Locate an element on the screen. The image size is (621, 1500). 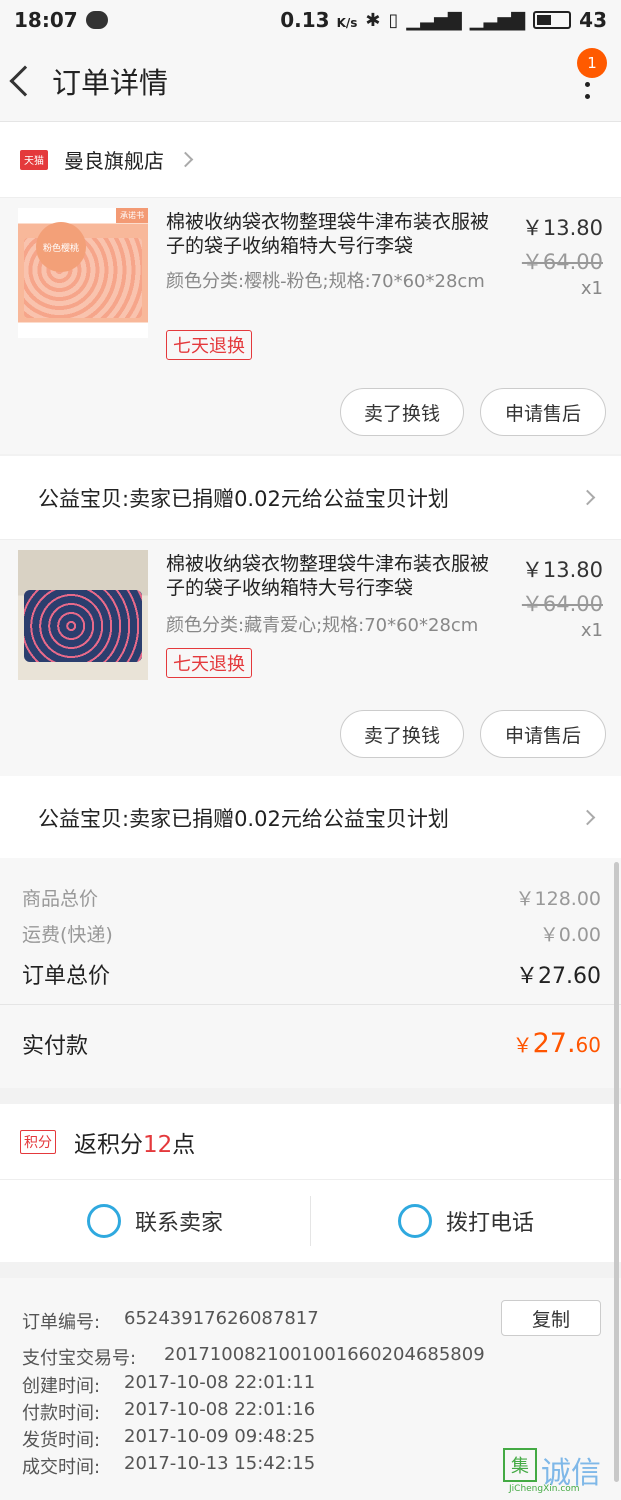
status-bar: 18:07 0.13 K/s ✱ ▯ ▁▃▅▇ ▁▃▅▇ 43 is located at coordinates (310, 20).